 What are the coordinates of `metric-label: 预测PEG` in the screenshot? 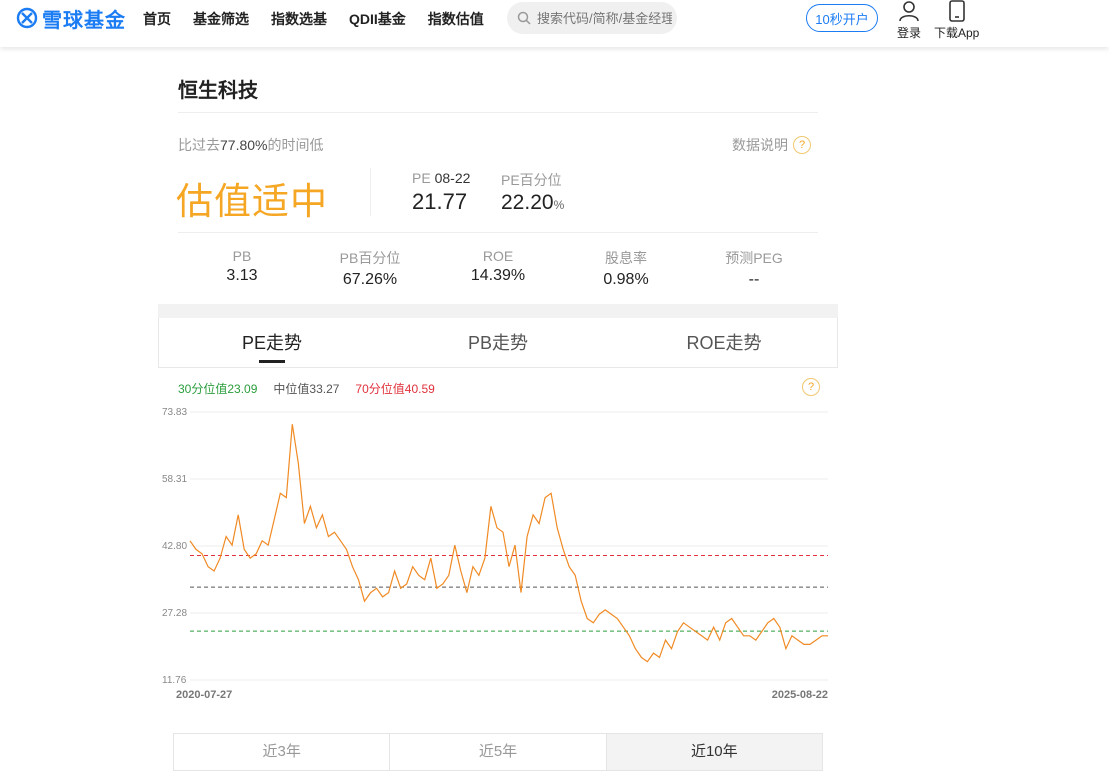 It's located at (754, 258).